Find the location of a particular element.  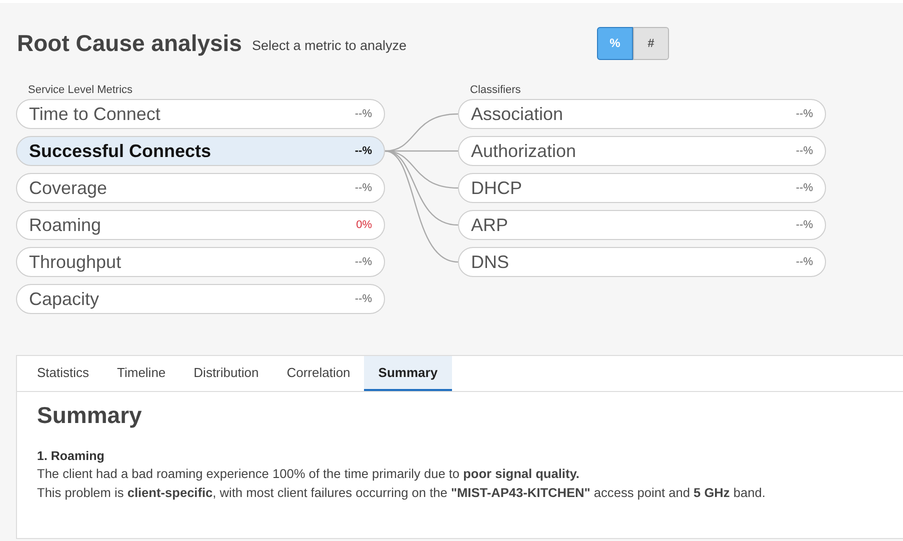

metric-pill: Coverage --% is located at coordinates (200, 188).